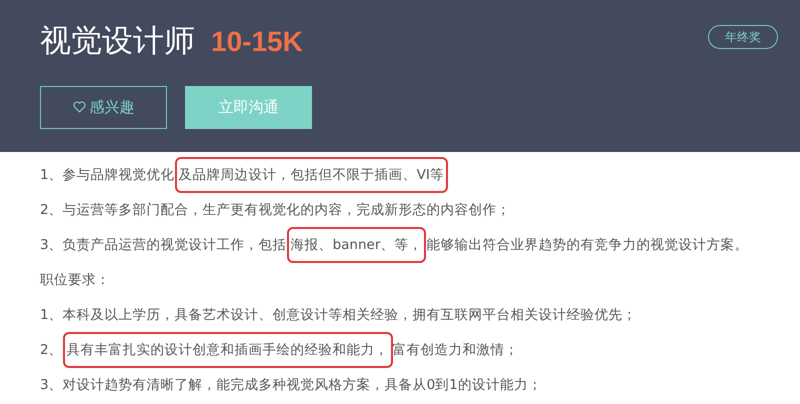 The width and height of the screenshot is (800, 404). I want to click on text: 职位要求：, so click(75, 280).